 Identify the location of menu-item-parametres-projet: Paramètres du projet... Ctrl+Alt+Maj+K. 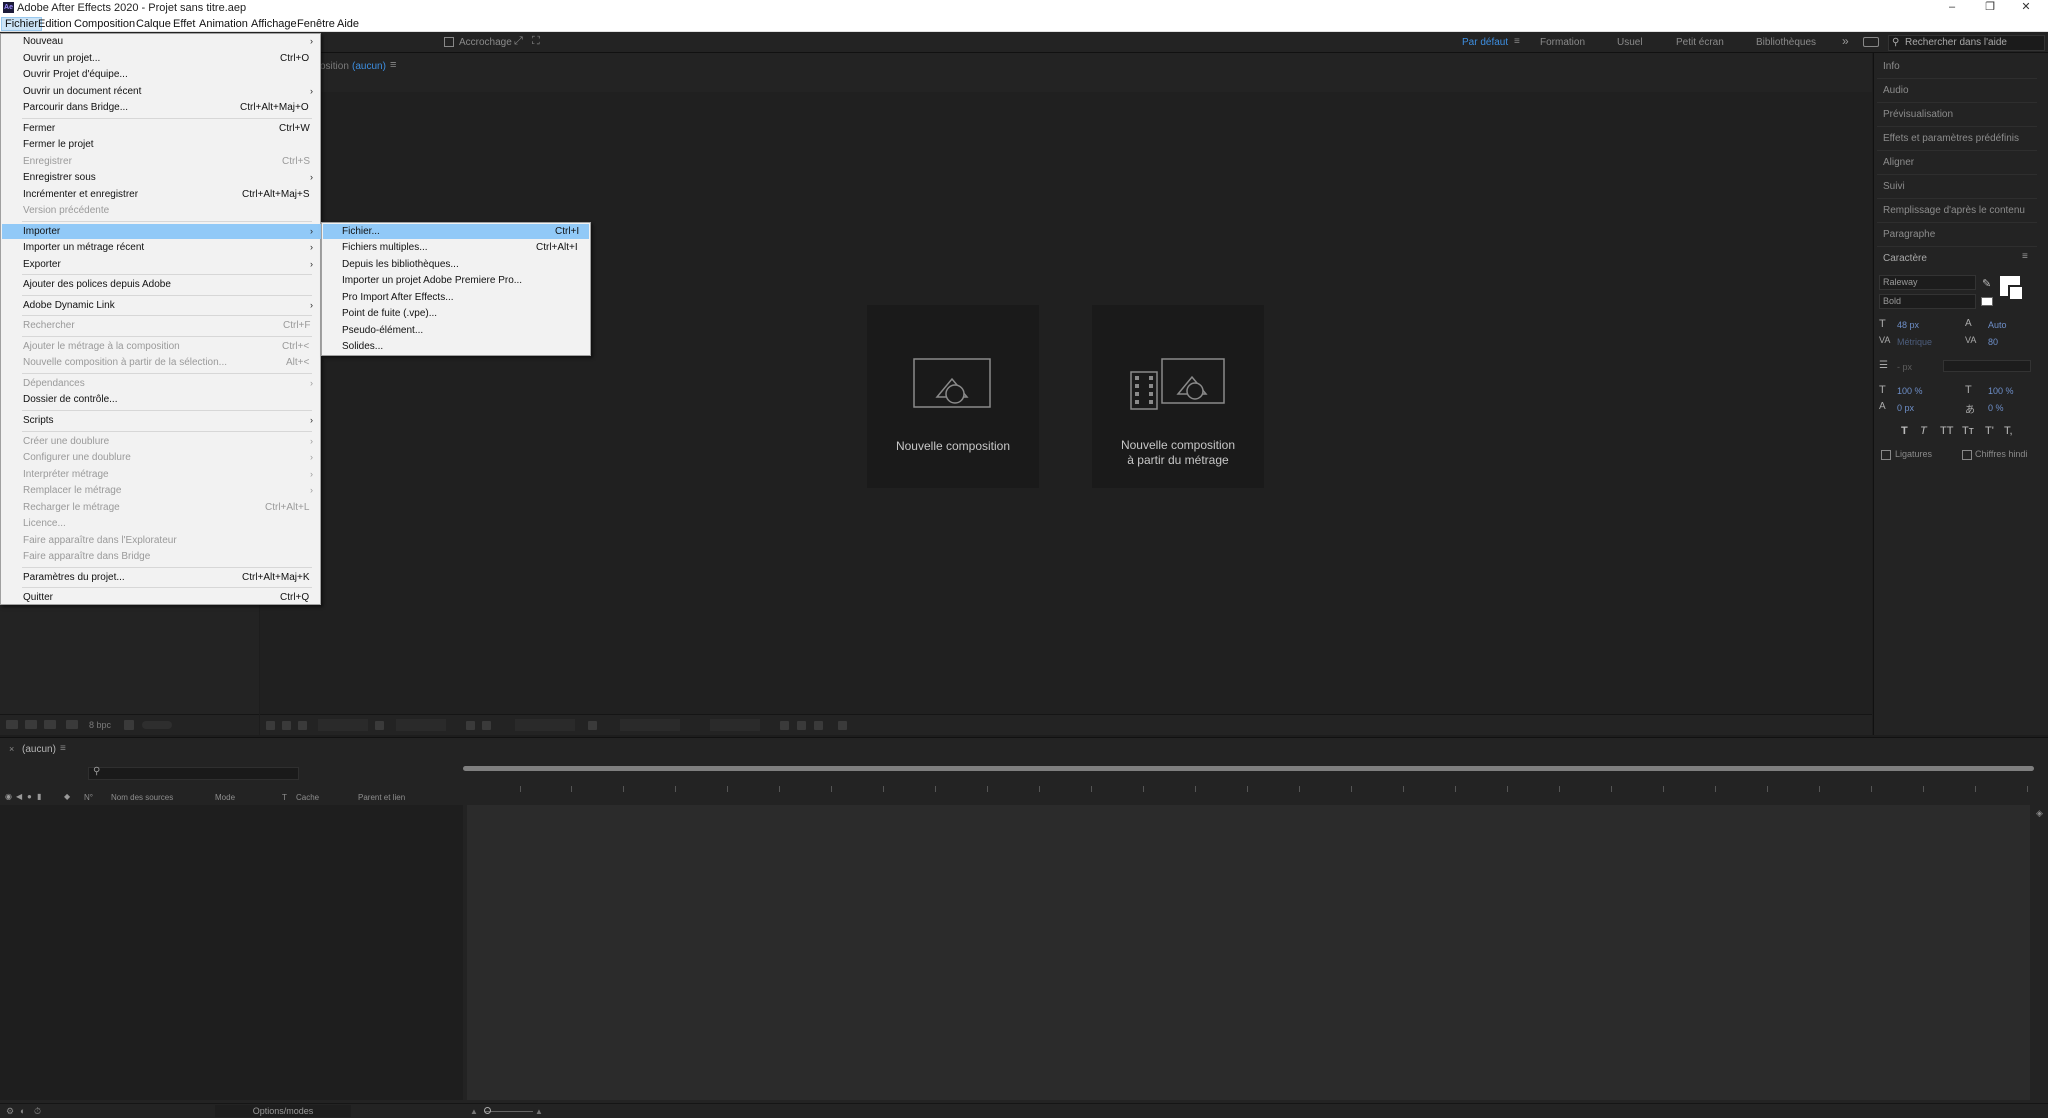
(161, 577).